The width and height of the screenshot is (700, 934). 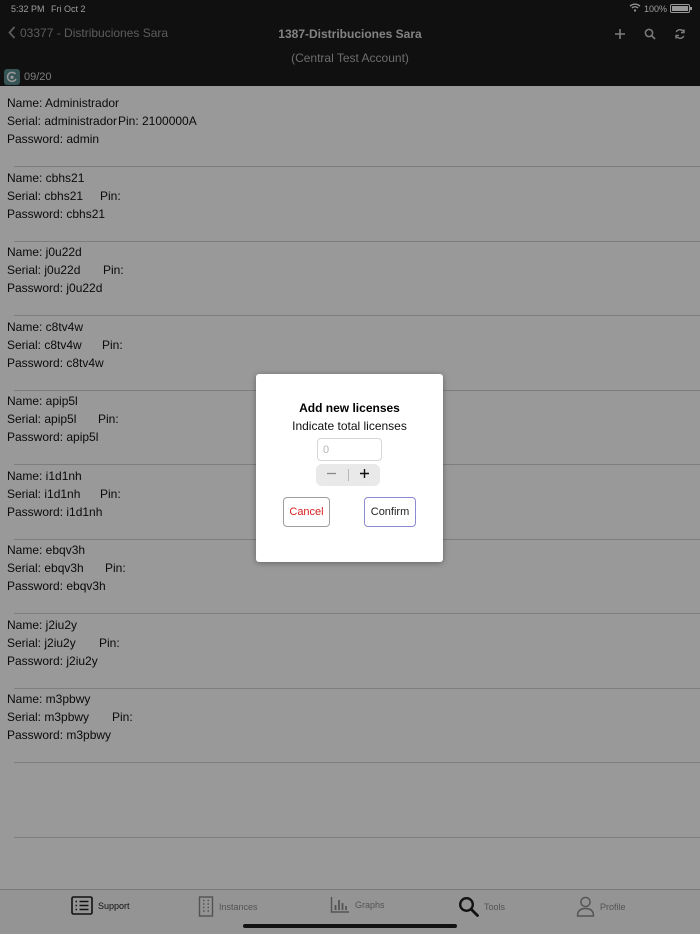 What do you see at coordinates (349, 408) in the screenshot?
I see `dialog-title: Add new licenses` at bounding box center [349, 408].